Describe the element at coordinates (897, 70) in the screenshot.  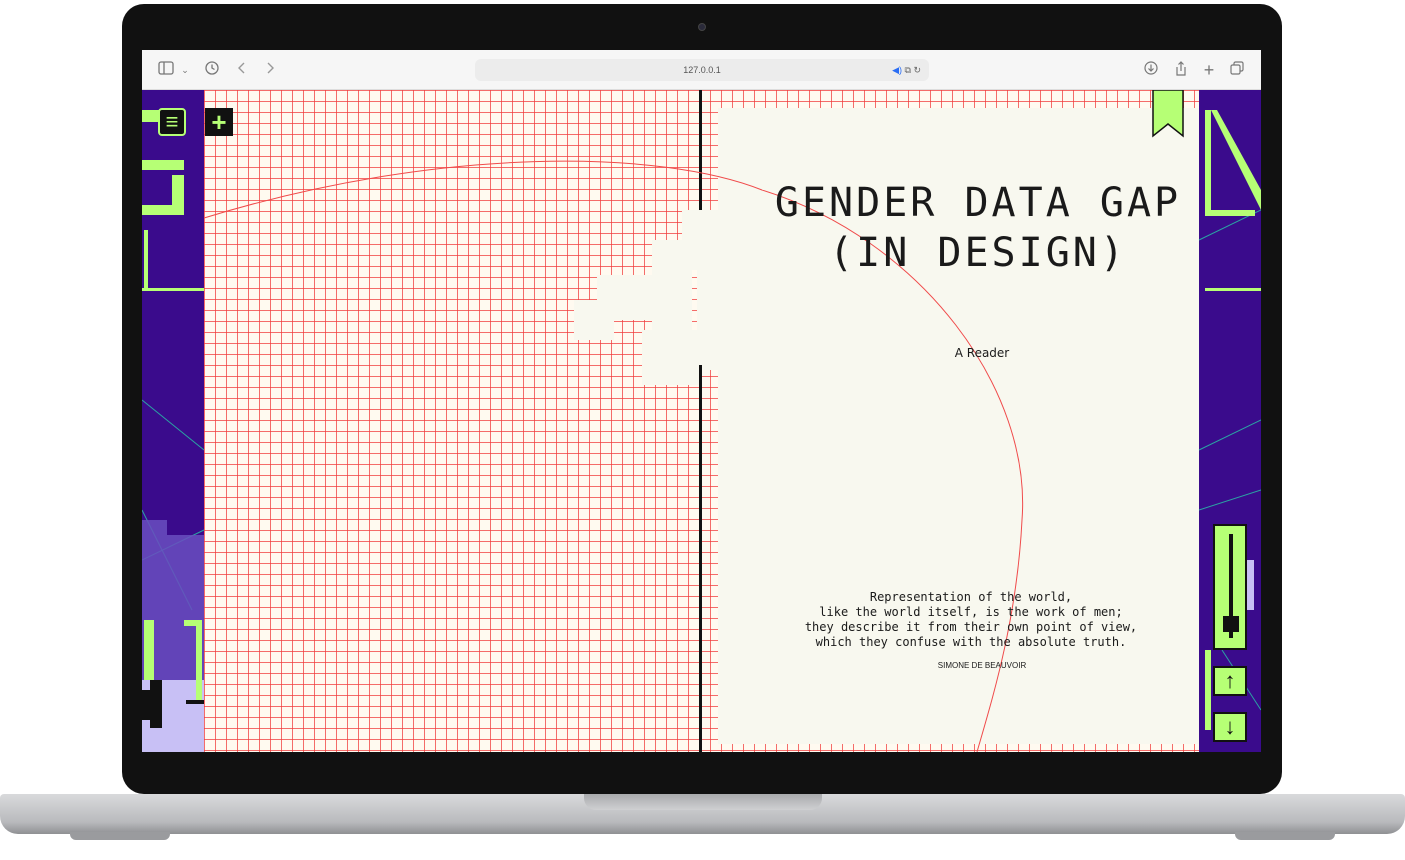
I see `speaker-icon: ◀)` at that location.